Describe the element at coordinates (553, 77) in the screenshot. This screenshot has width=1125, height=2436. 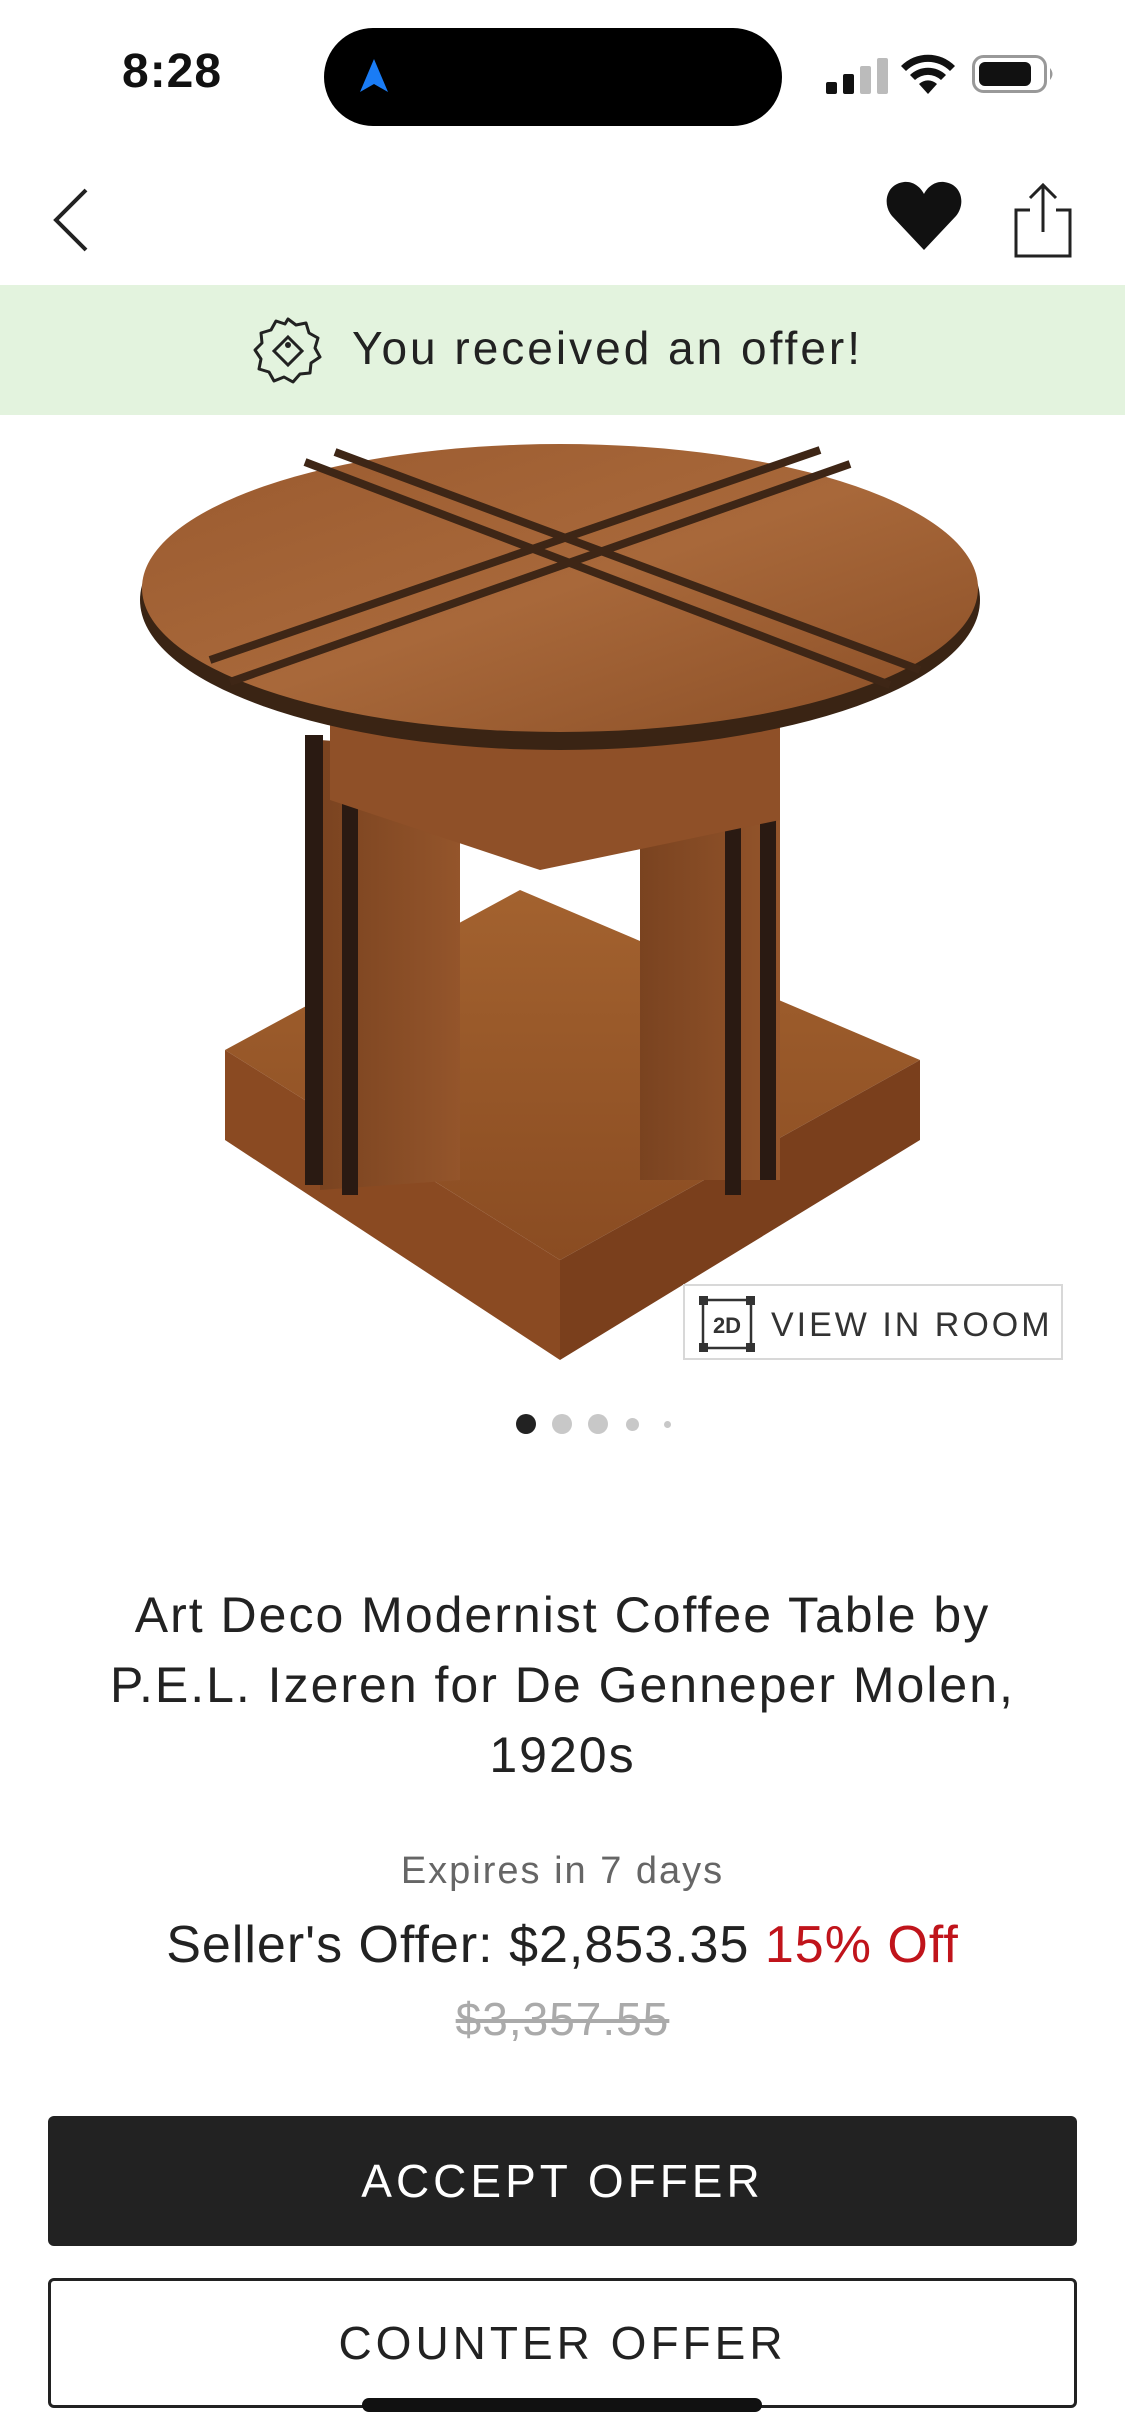
I see `dynamic-island` at that location.